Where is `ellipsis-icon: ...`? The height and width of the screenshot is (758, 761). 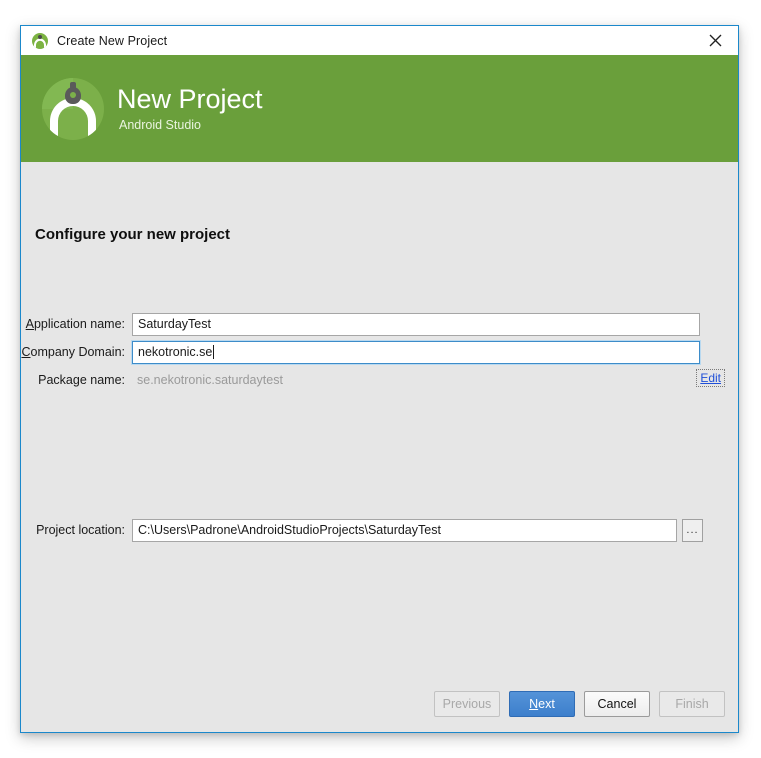
ellipsis-icon: ... is located at coordinates (692, 530).